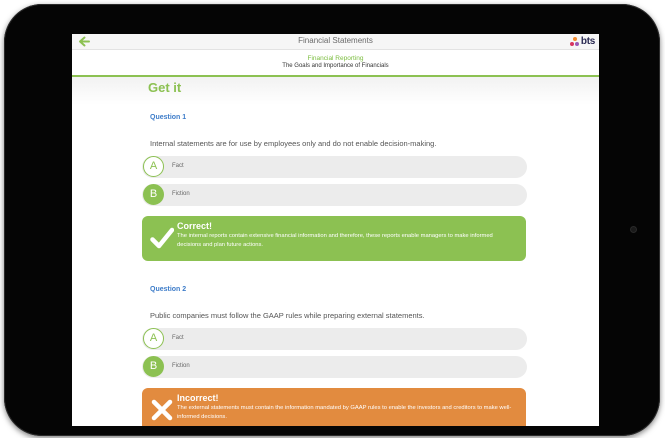  Describe the element at coordinates (168, 289) in the screenshot. I see `question-label: Question 2` at that location.